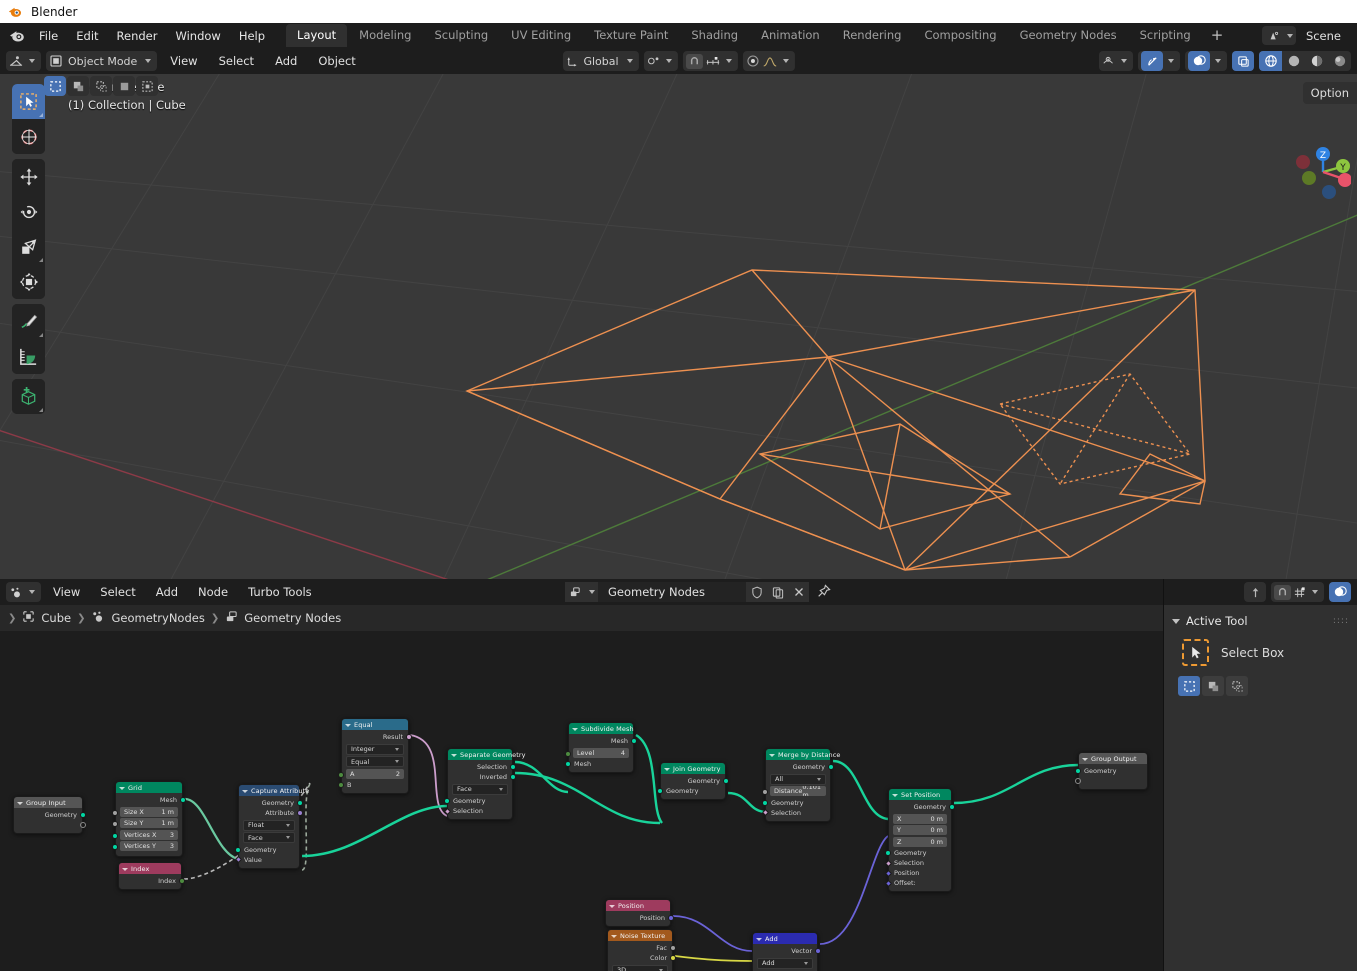 Image resolution: width=1357 pixels, height=971 pixels. Describe the element at coordinates (920, 794) in the screenshot. I see `node-header-set-position: Set Position` at that location.